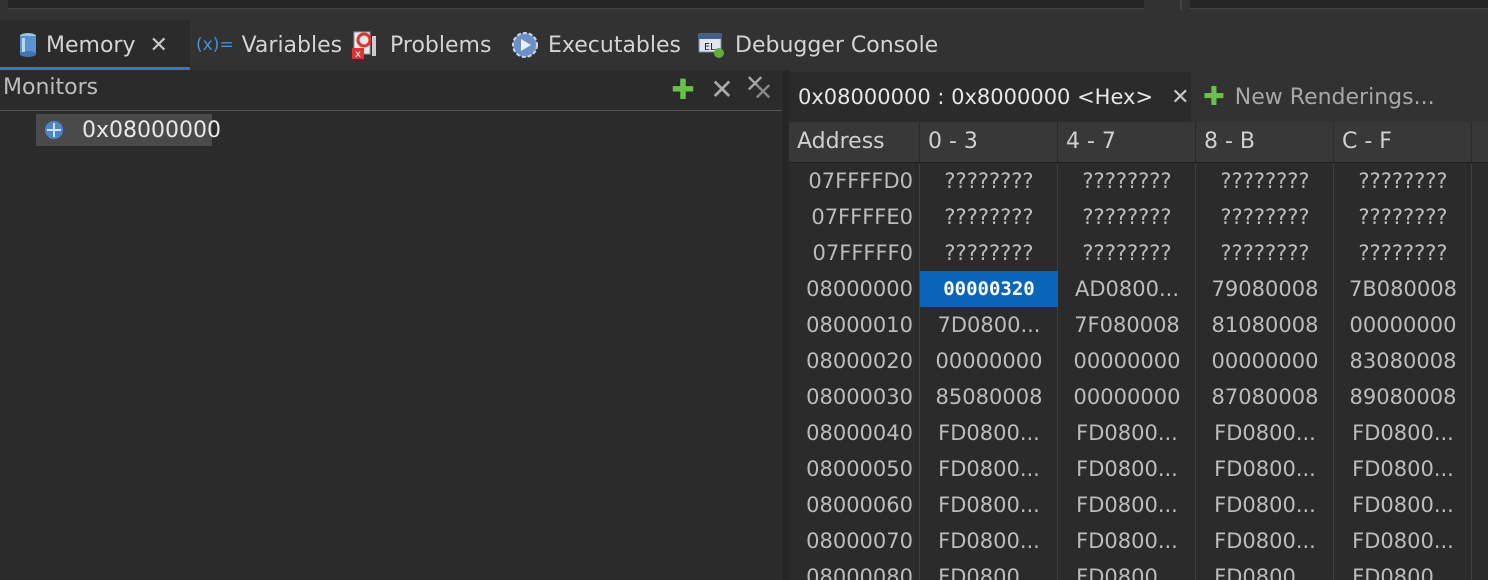 The image size is (1488, 580). What do you see at coordinates (441, 45) in the screenshot?
I see `tab-label: Problems` at bounding box center [441, 45].